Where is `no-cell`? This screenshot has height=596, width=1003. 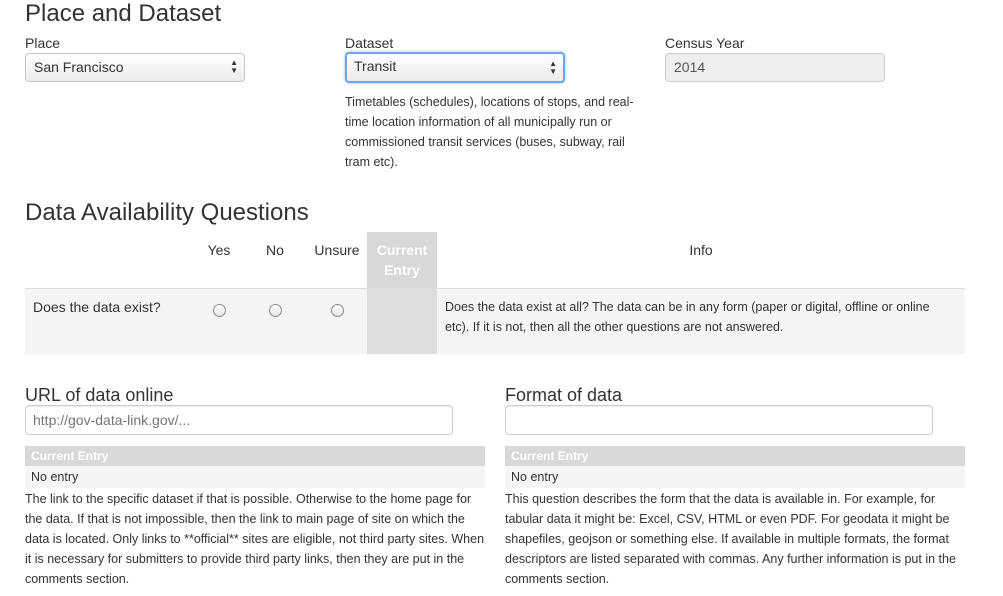 no-cell is located at coordinates (275, 320).